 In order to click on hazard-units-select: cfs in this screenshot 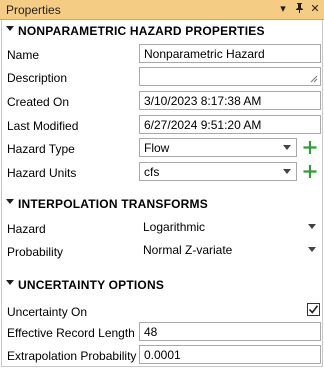, I will do `click(218, 171)`.